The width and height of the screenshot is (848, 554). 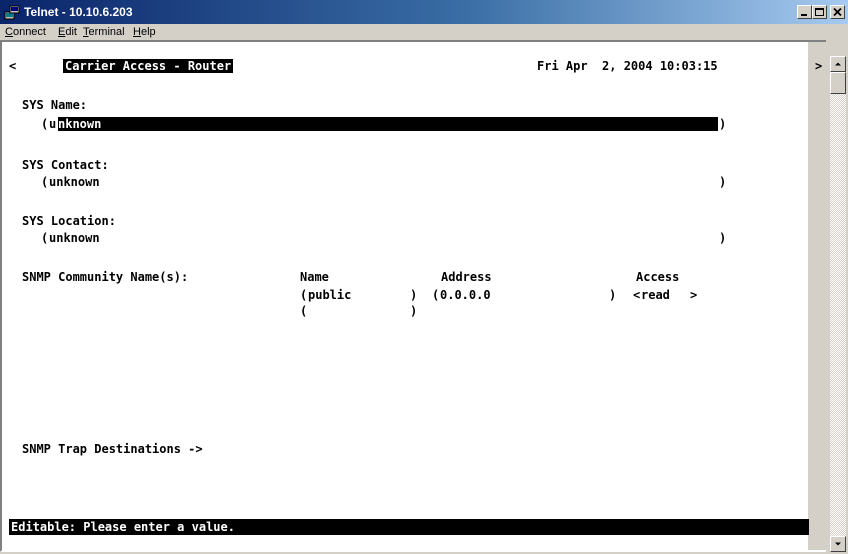 What do you see at coordinates (424, 12) in the screenshot?
I see `title-bar: Telnet - 10.10.6.203` at bounding box center [424, 12].